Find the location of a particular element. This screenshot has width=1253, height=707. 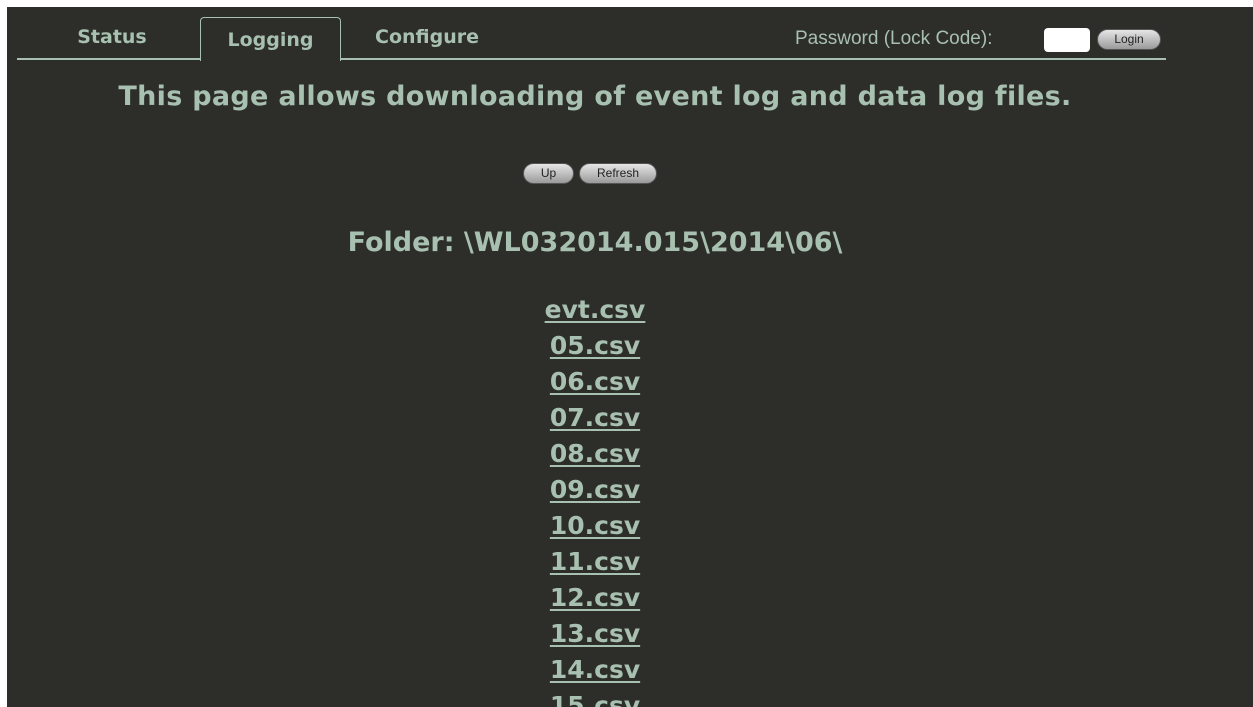

file-link-10: 10.csv is located at coordinates (595, 525).